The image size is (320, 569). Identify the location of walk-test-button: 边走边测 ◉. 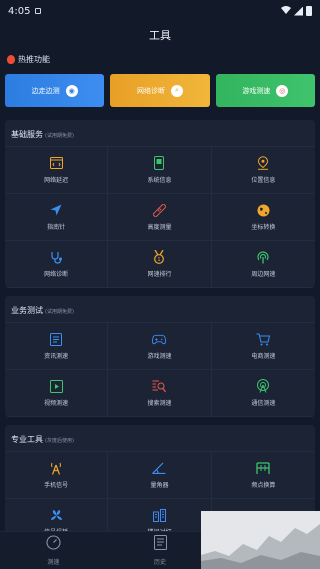
(55, 90).